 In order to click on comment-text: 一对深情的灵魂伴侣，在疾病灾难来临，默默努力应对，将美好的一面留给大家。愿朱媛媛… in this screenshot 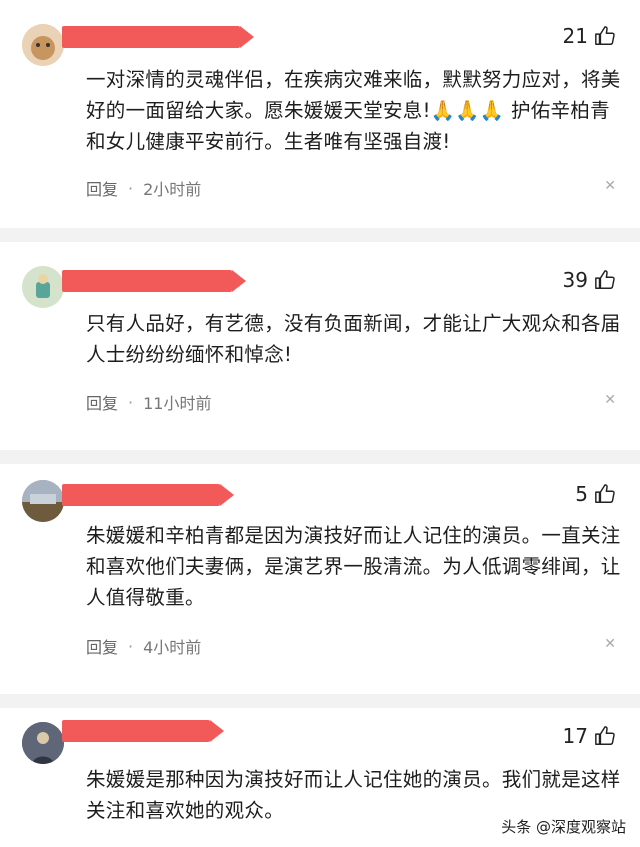, I will do `click(353, 110)`.